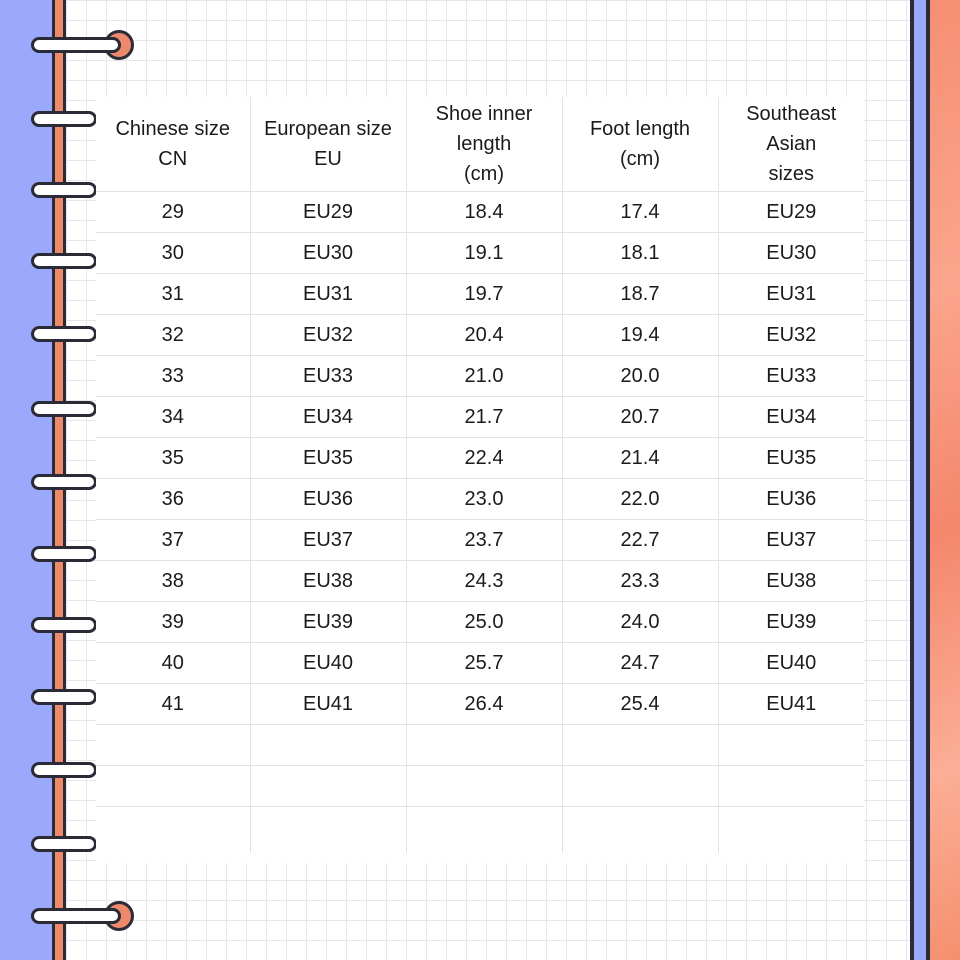 This screenshot has width=960, height=960. Describe the element at coordinates (639, 704) in the screenshot. I see `cell-foot-length: 25.4` at that location.